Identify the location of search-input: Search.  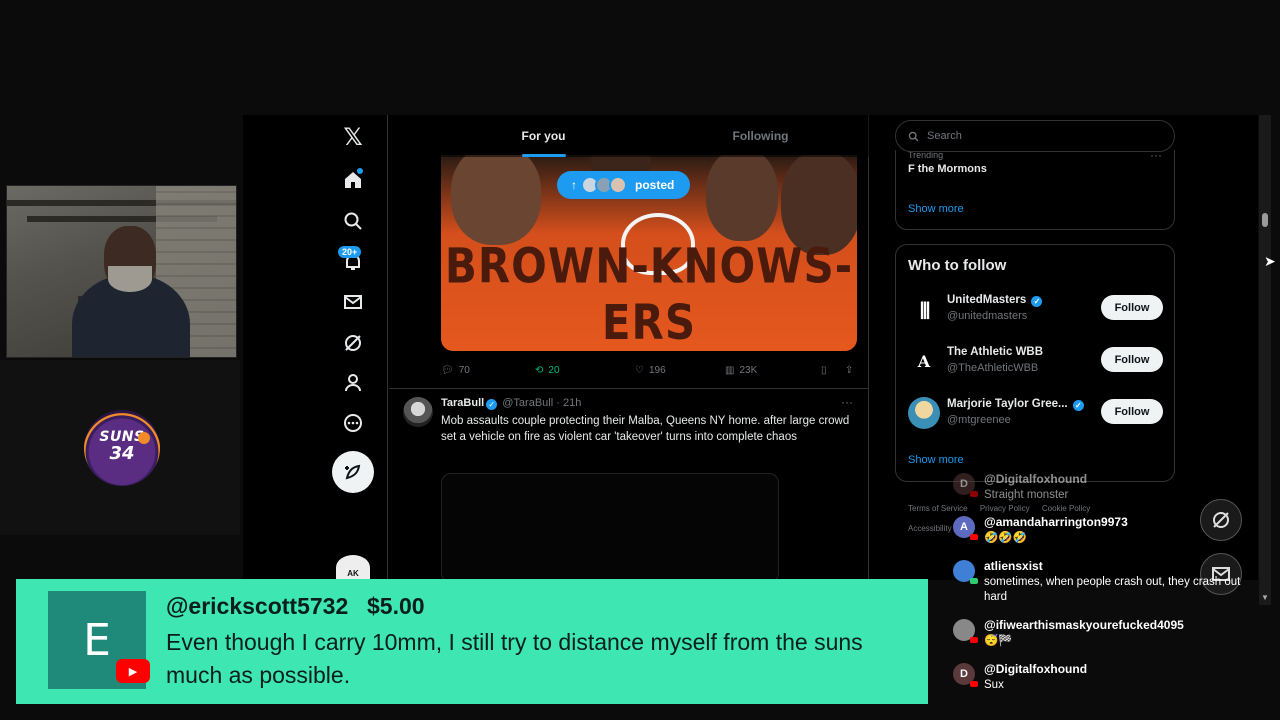
(1035, 136).